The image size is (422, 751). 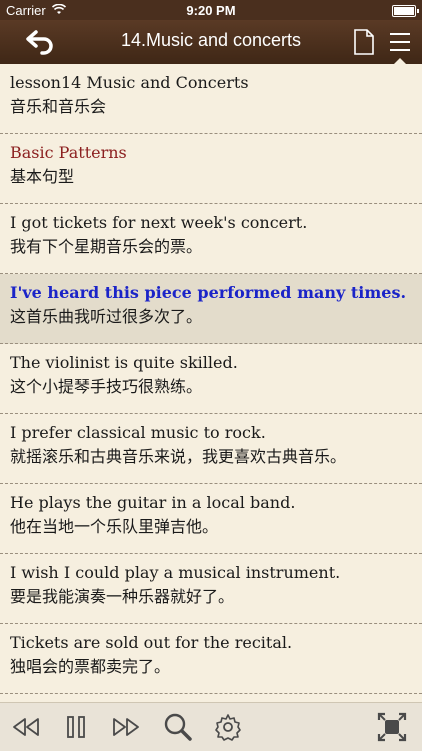 What do you see at coordinates (151, 642) in the screenshot?
I see `english-text: Tickets are sold out for the recital.` at bounding box center [151, 642].